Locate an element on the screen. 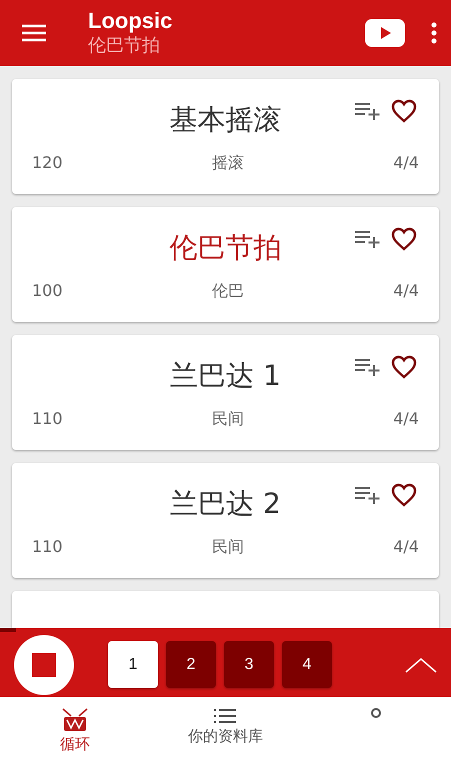  beat-card: 兰巴达 2 110 民间 4/4 is located at coordinates (225, 520).